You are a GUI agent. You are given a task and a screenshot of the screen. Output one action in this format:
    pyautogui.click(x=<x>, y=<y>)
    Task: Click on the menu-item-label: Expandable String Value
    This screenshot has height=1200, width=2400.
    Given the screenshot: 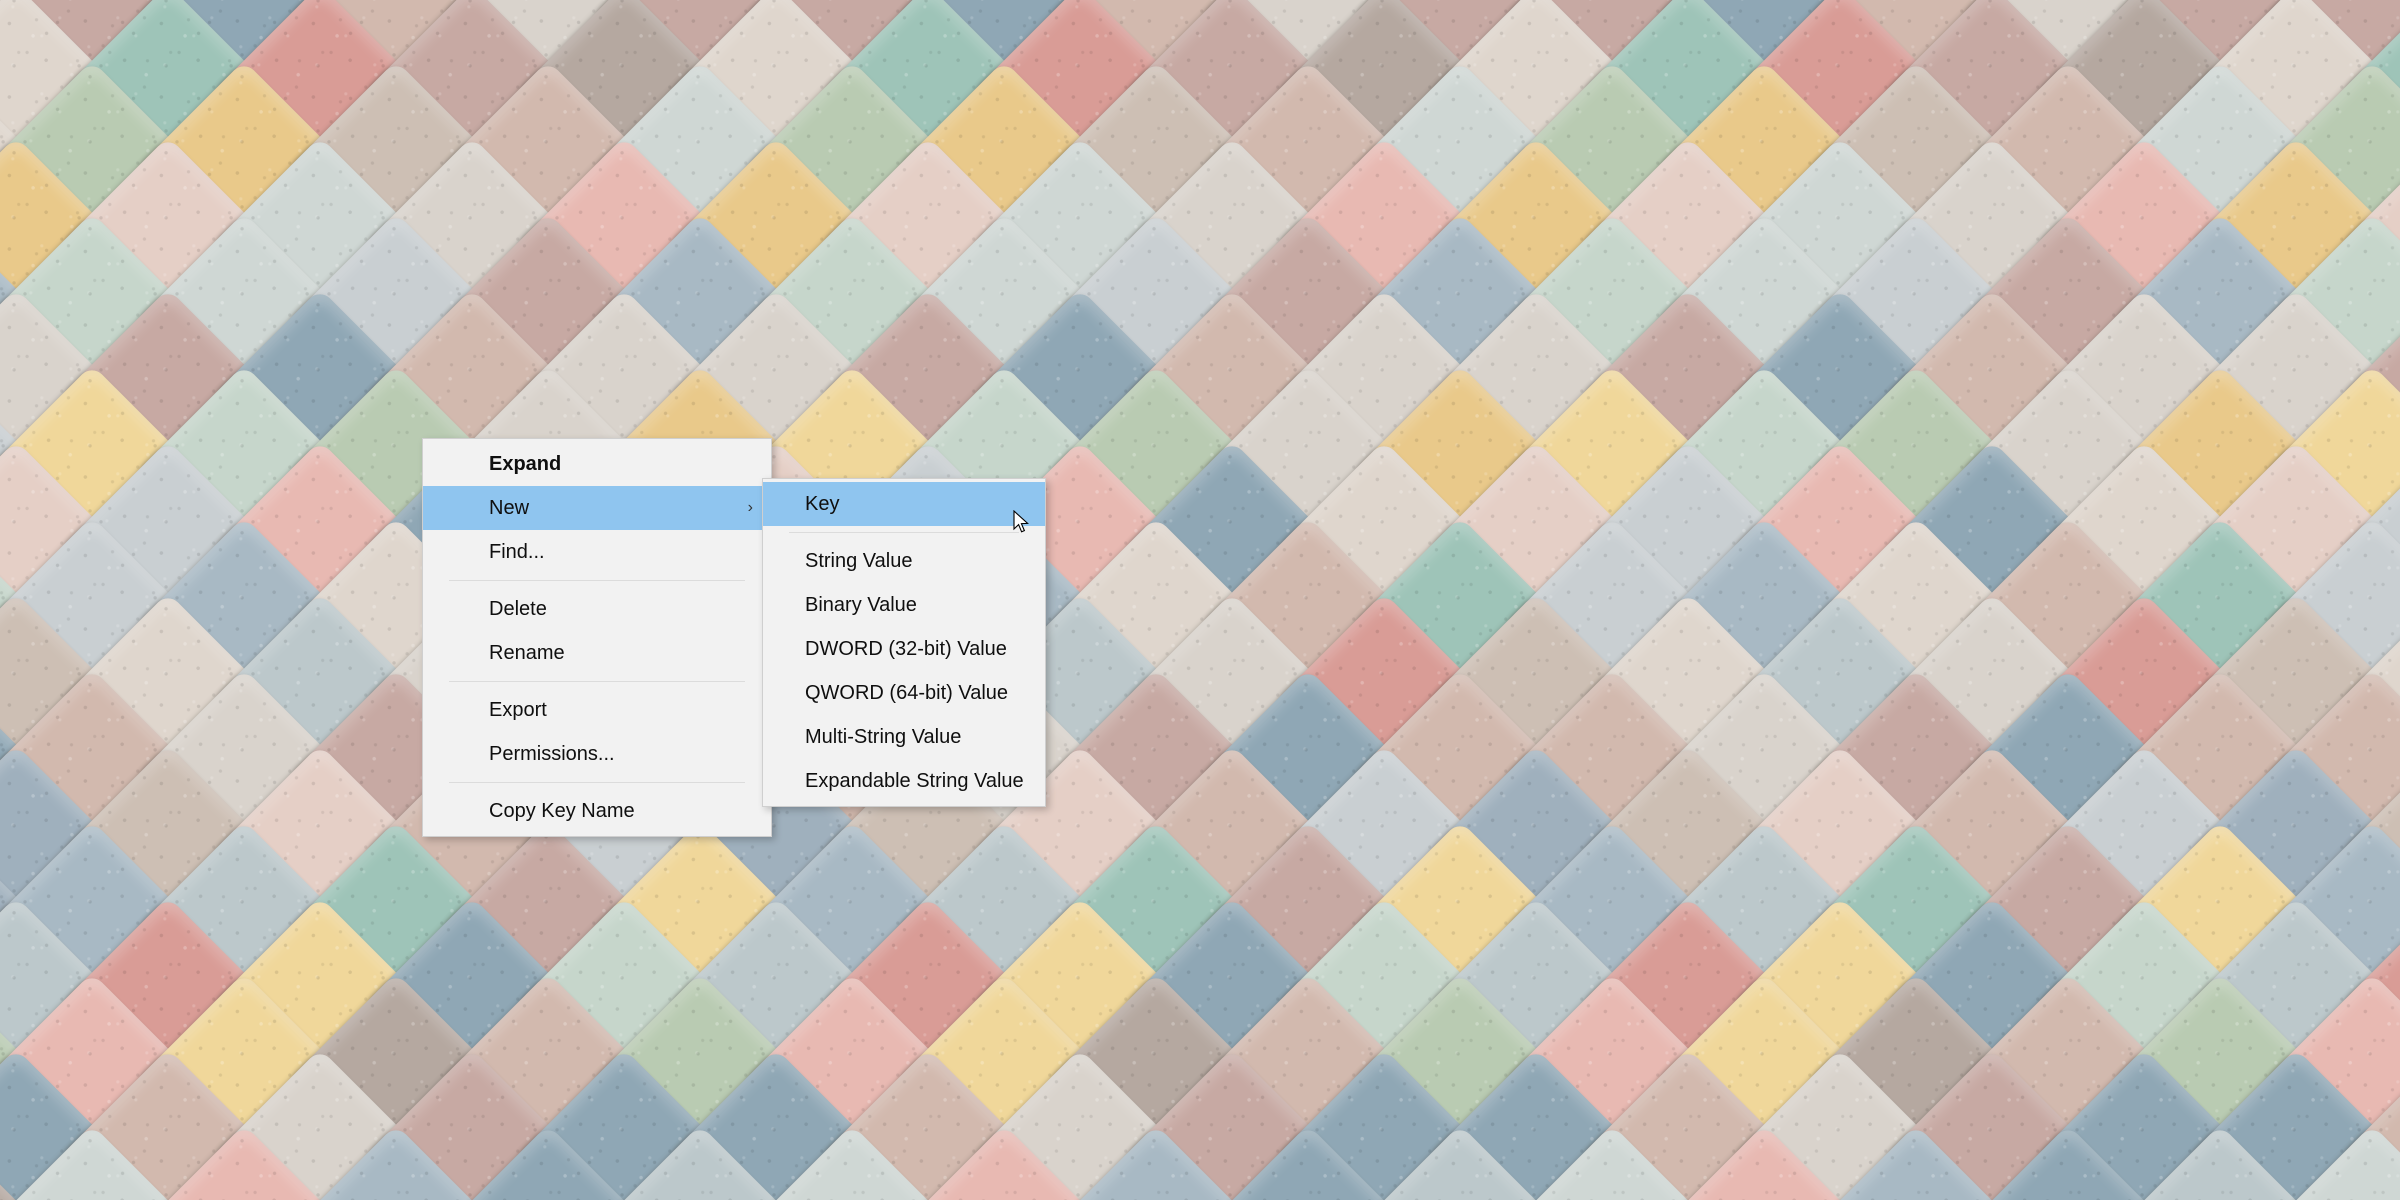 What is the action you would take?
    pyautogui.click(x=914, y=780)
    